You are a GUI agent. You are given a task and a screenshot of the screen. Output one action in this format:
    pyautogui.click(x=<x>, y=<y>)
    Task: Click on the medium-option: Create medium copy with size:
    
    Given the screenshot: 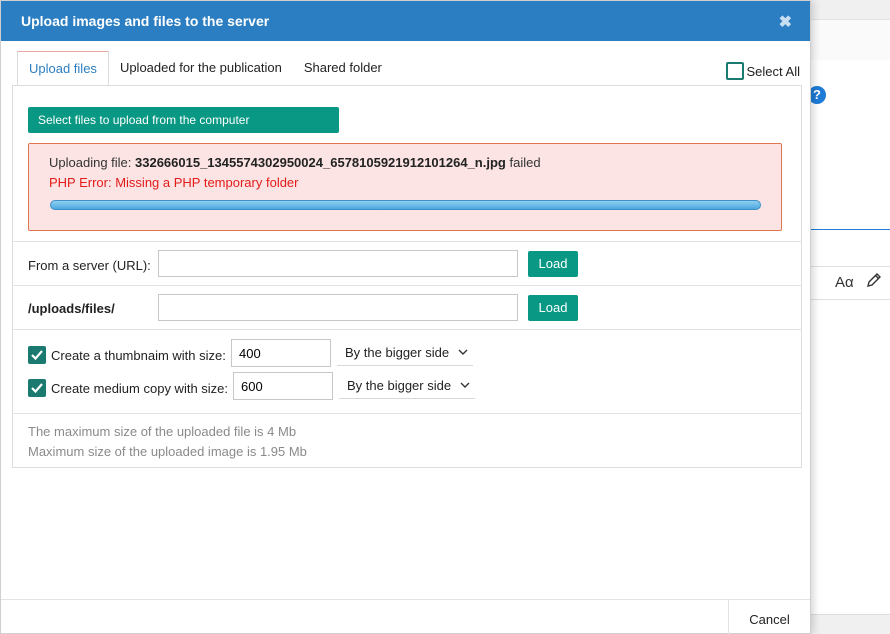 What is the action you would take?
    pyautogui.click(x=128, y=388)
    